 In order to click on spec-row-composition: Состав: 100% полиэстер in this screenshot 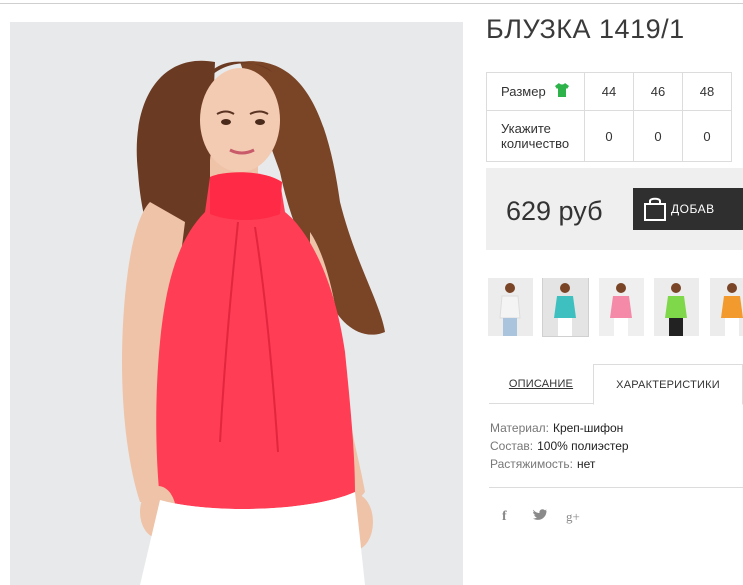, I will do `click(559, 446)`.